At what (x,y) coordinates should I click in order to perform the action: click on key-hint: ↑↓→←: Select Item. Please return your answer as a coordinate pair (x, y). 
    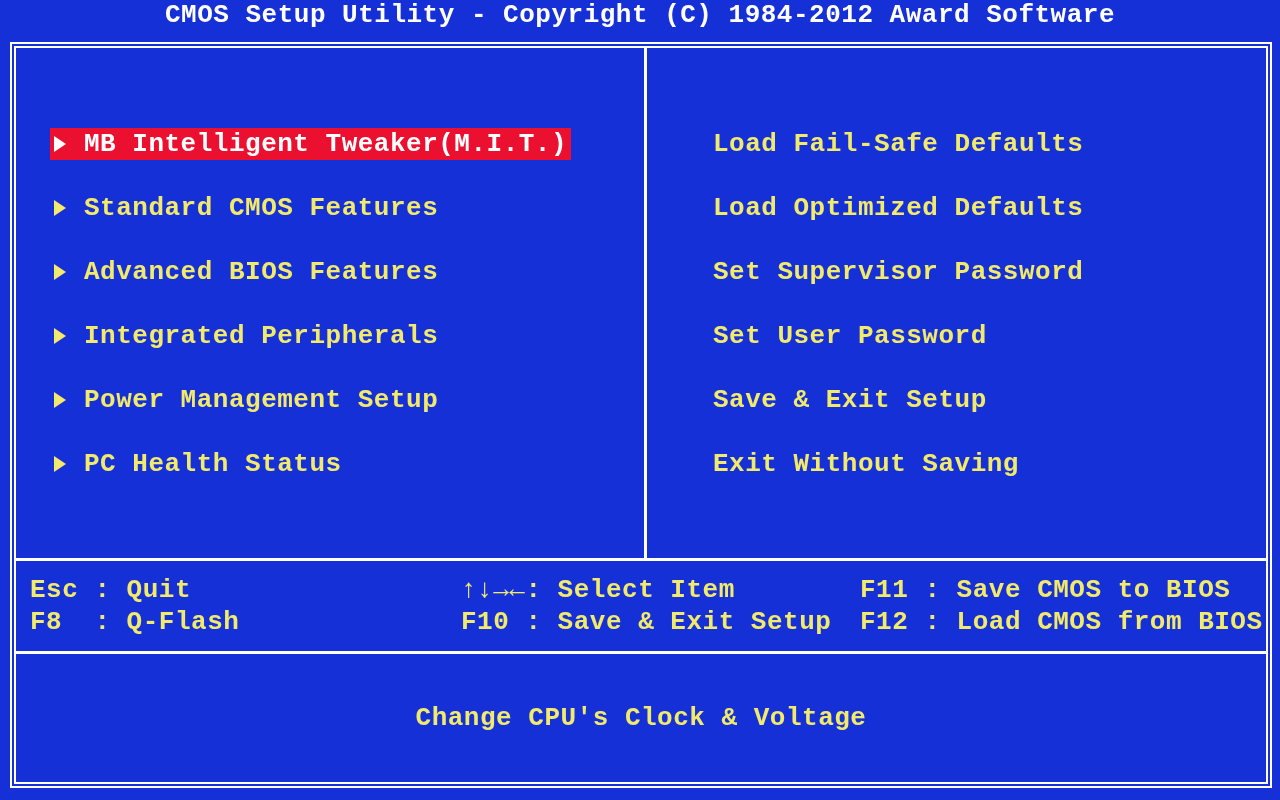
    Looking at the image, I should click on (598, 590).